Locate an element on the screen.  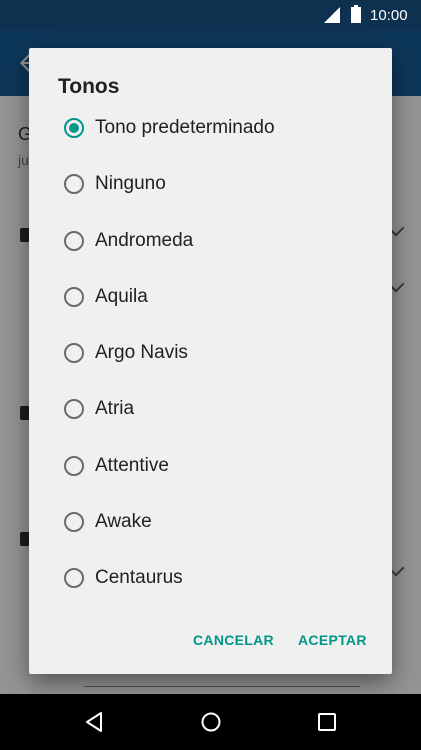
cancel-button: CANCELAR is located at coordinates (233, 640).